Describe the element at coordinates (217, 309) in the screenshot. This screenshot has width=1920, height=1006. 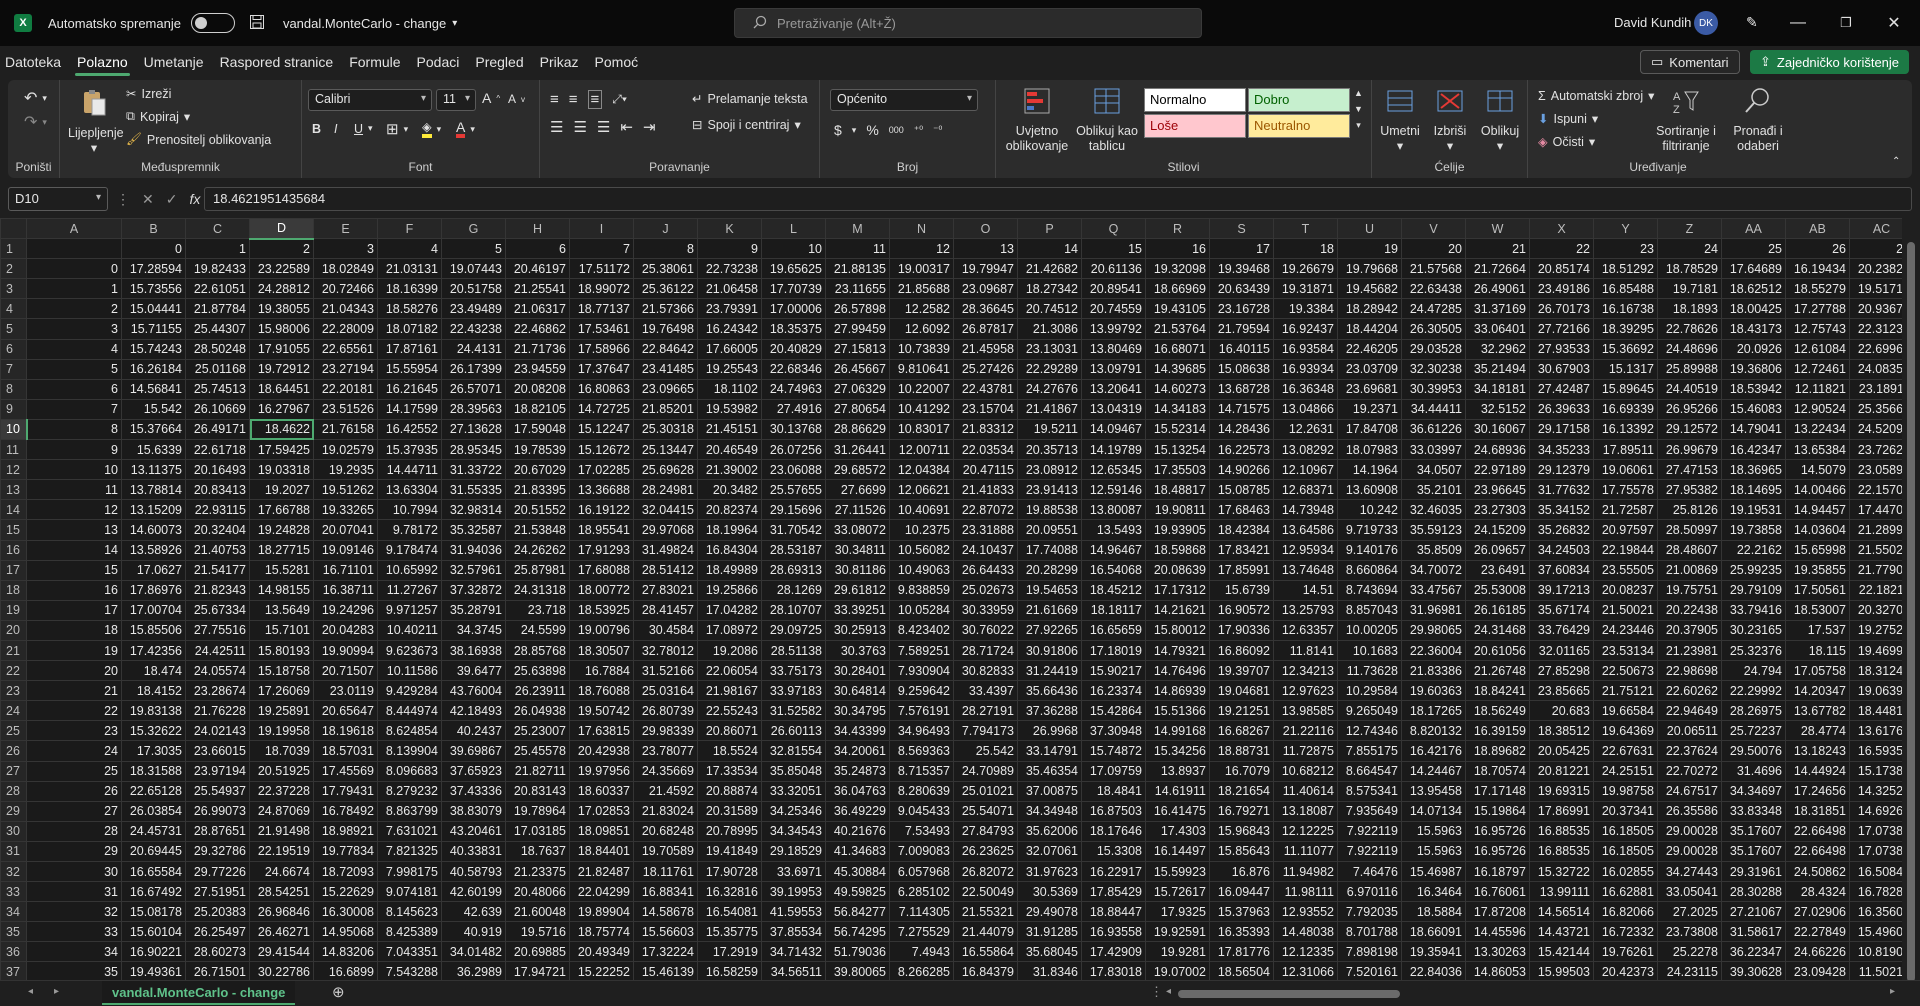
I see `cell: 21.87784` at that location.